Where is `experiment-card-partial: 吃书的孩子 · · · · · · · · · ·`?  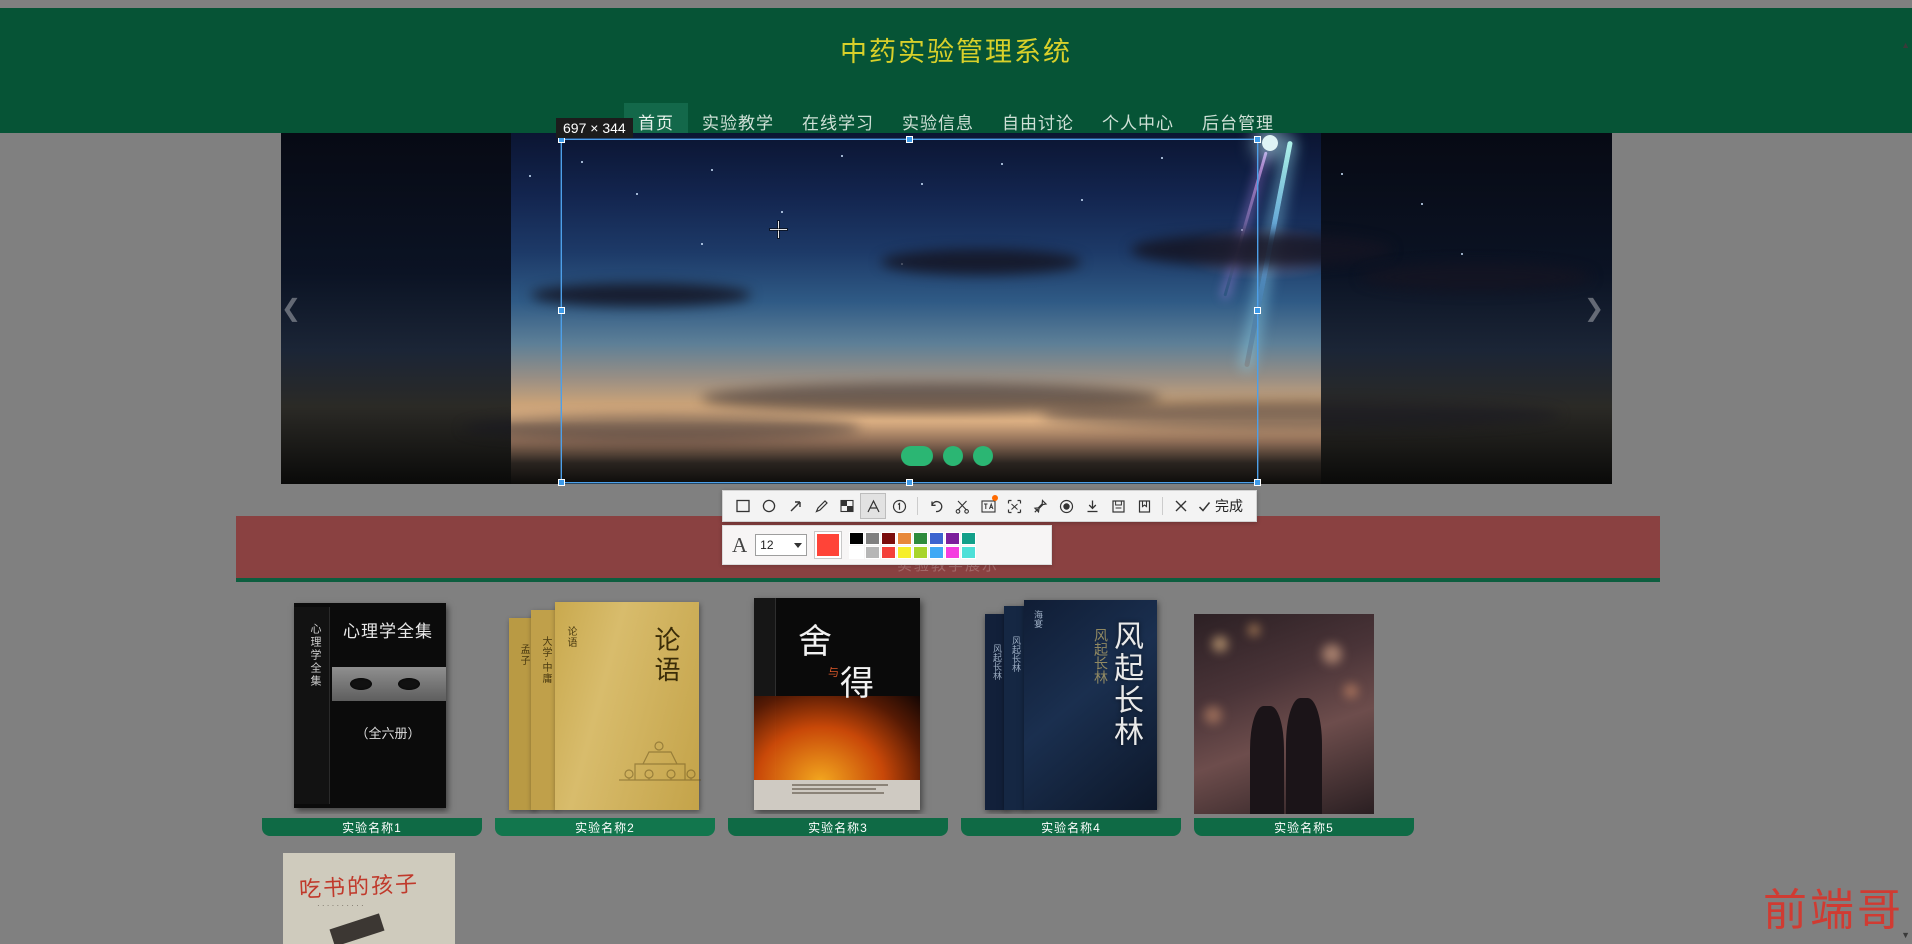 experiment-card-partial: 吃书的孩子 · · · · · · · · · · is located at coordinates (369, 898).